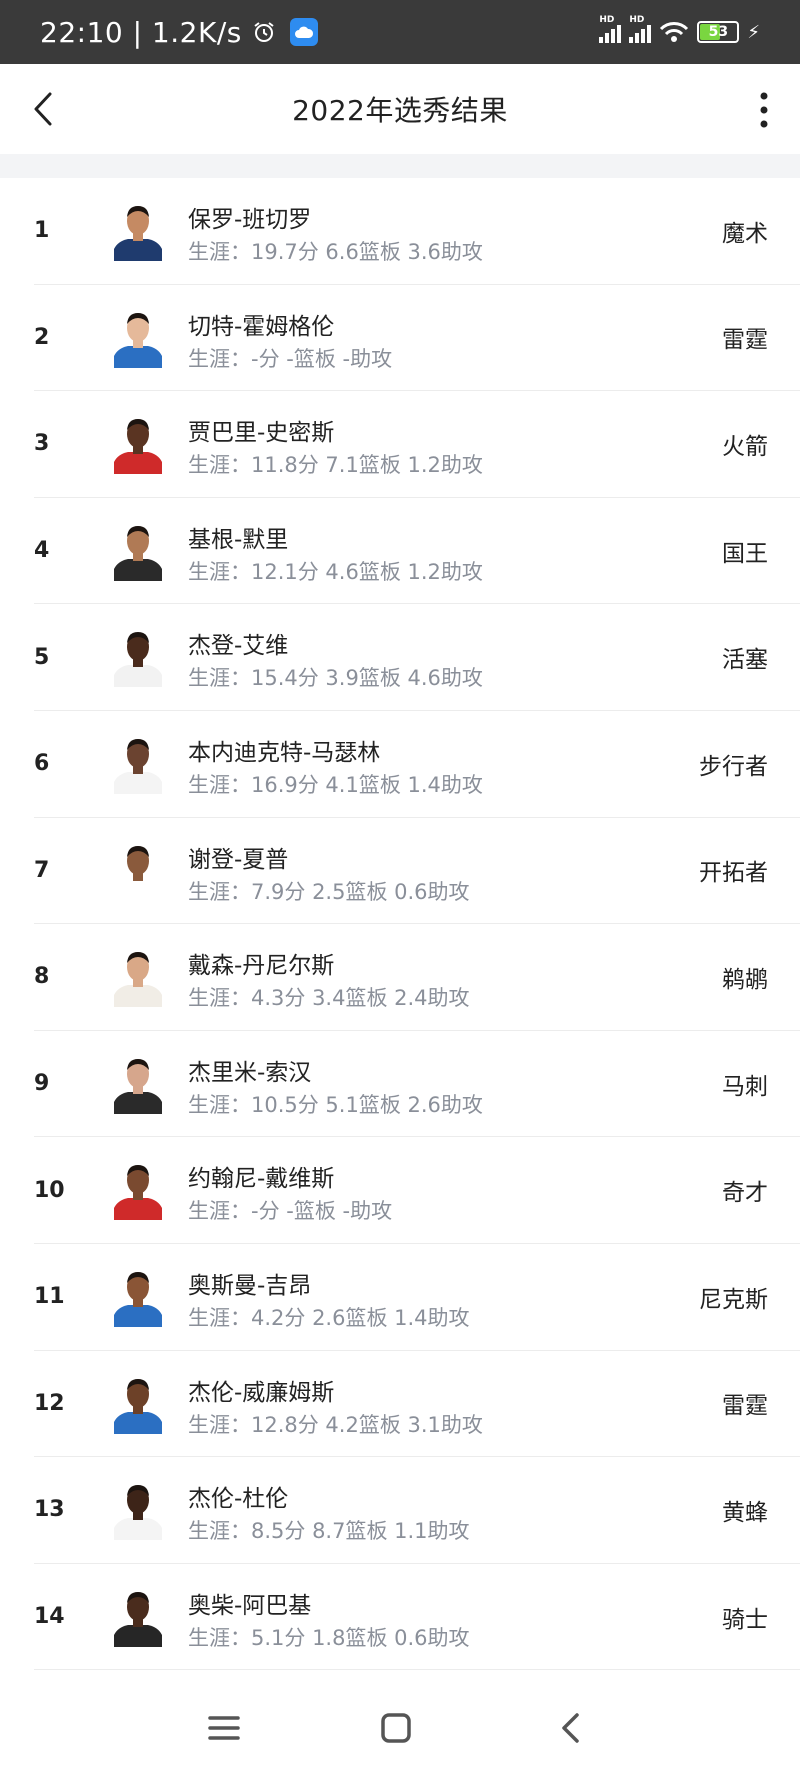  Describe the element at coordinates (417, 1297) in the screenshot. I see `list-item: 11 奥斯曼-吉昂 生涯：4.2分 2.6篮板 1.4助攻 尼克斯` at that location.